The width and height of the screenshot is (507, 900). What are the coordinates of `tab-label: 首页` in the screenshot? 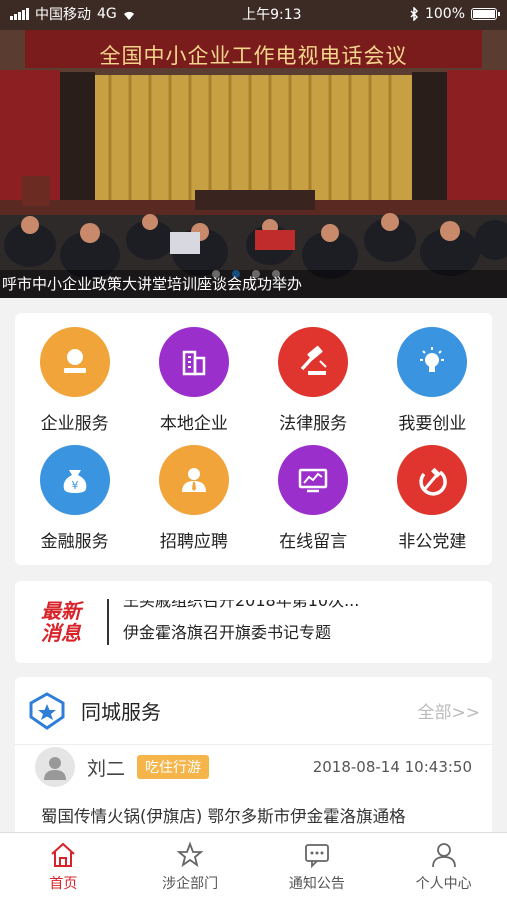 It's located at (63, 883).